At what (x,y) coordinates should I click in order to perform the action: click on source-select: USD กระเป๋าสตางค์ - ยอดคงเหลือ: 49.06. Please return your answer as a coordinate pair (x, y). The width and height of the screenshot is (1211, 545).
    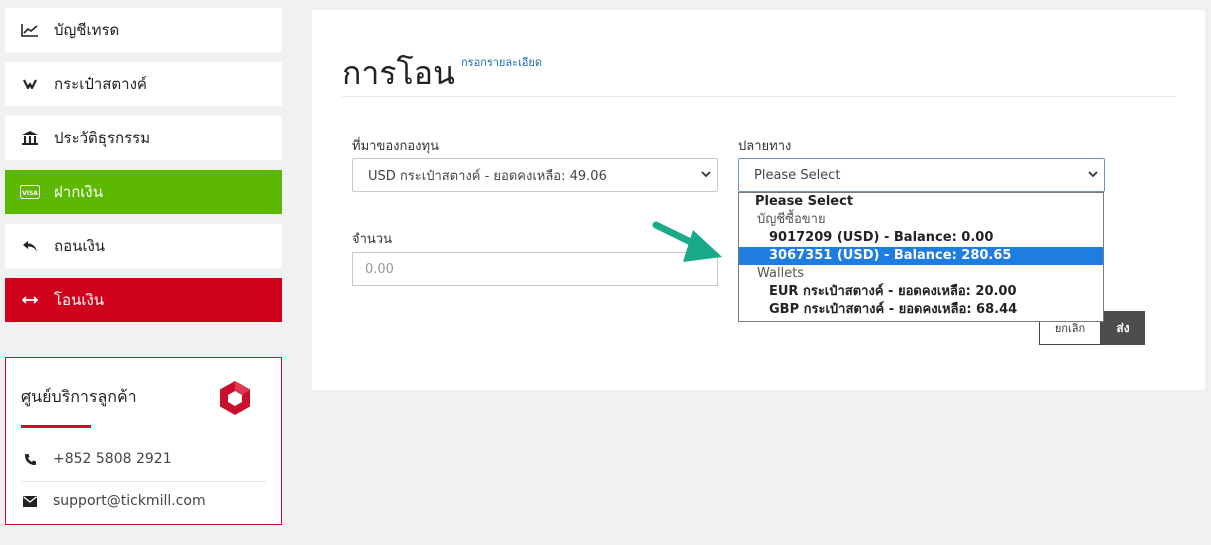
    Looking at the image, I should click on (535, 175).